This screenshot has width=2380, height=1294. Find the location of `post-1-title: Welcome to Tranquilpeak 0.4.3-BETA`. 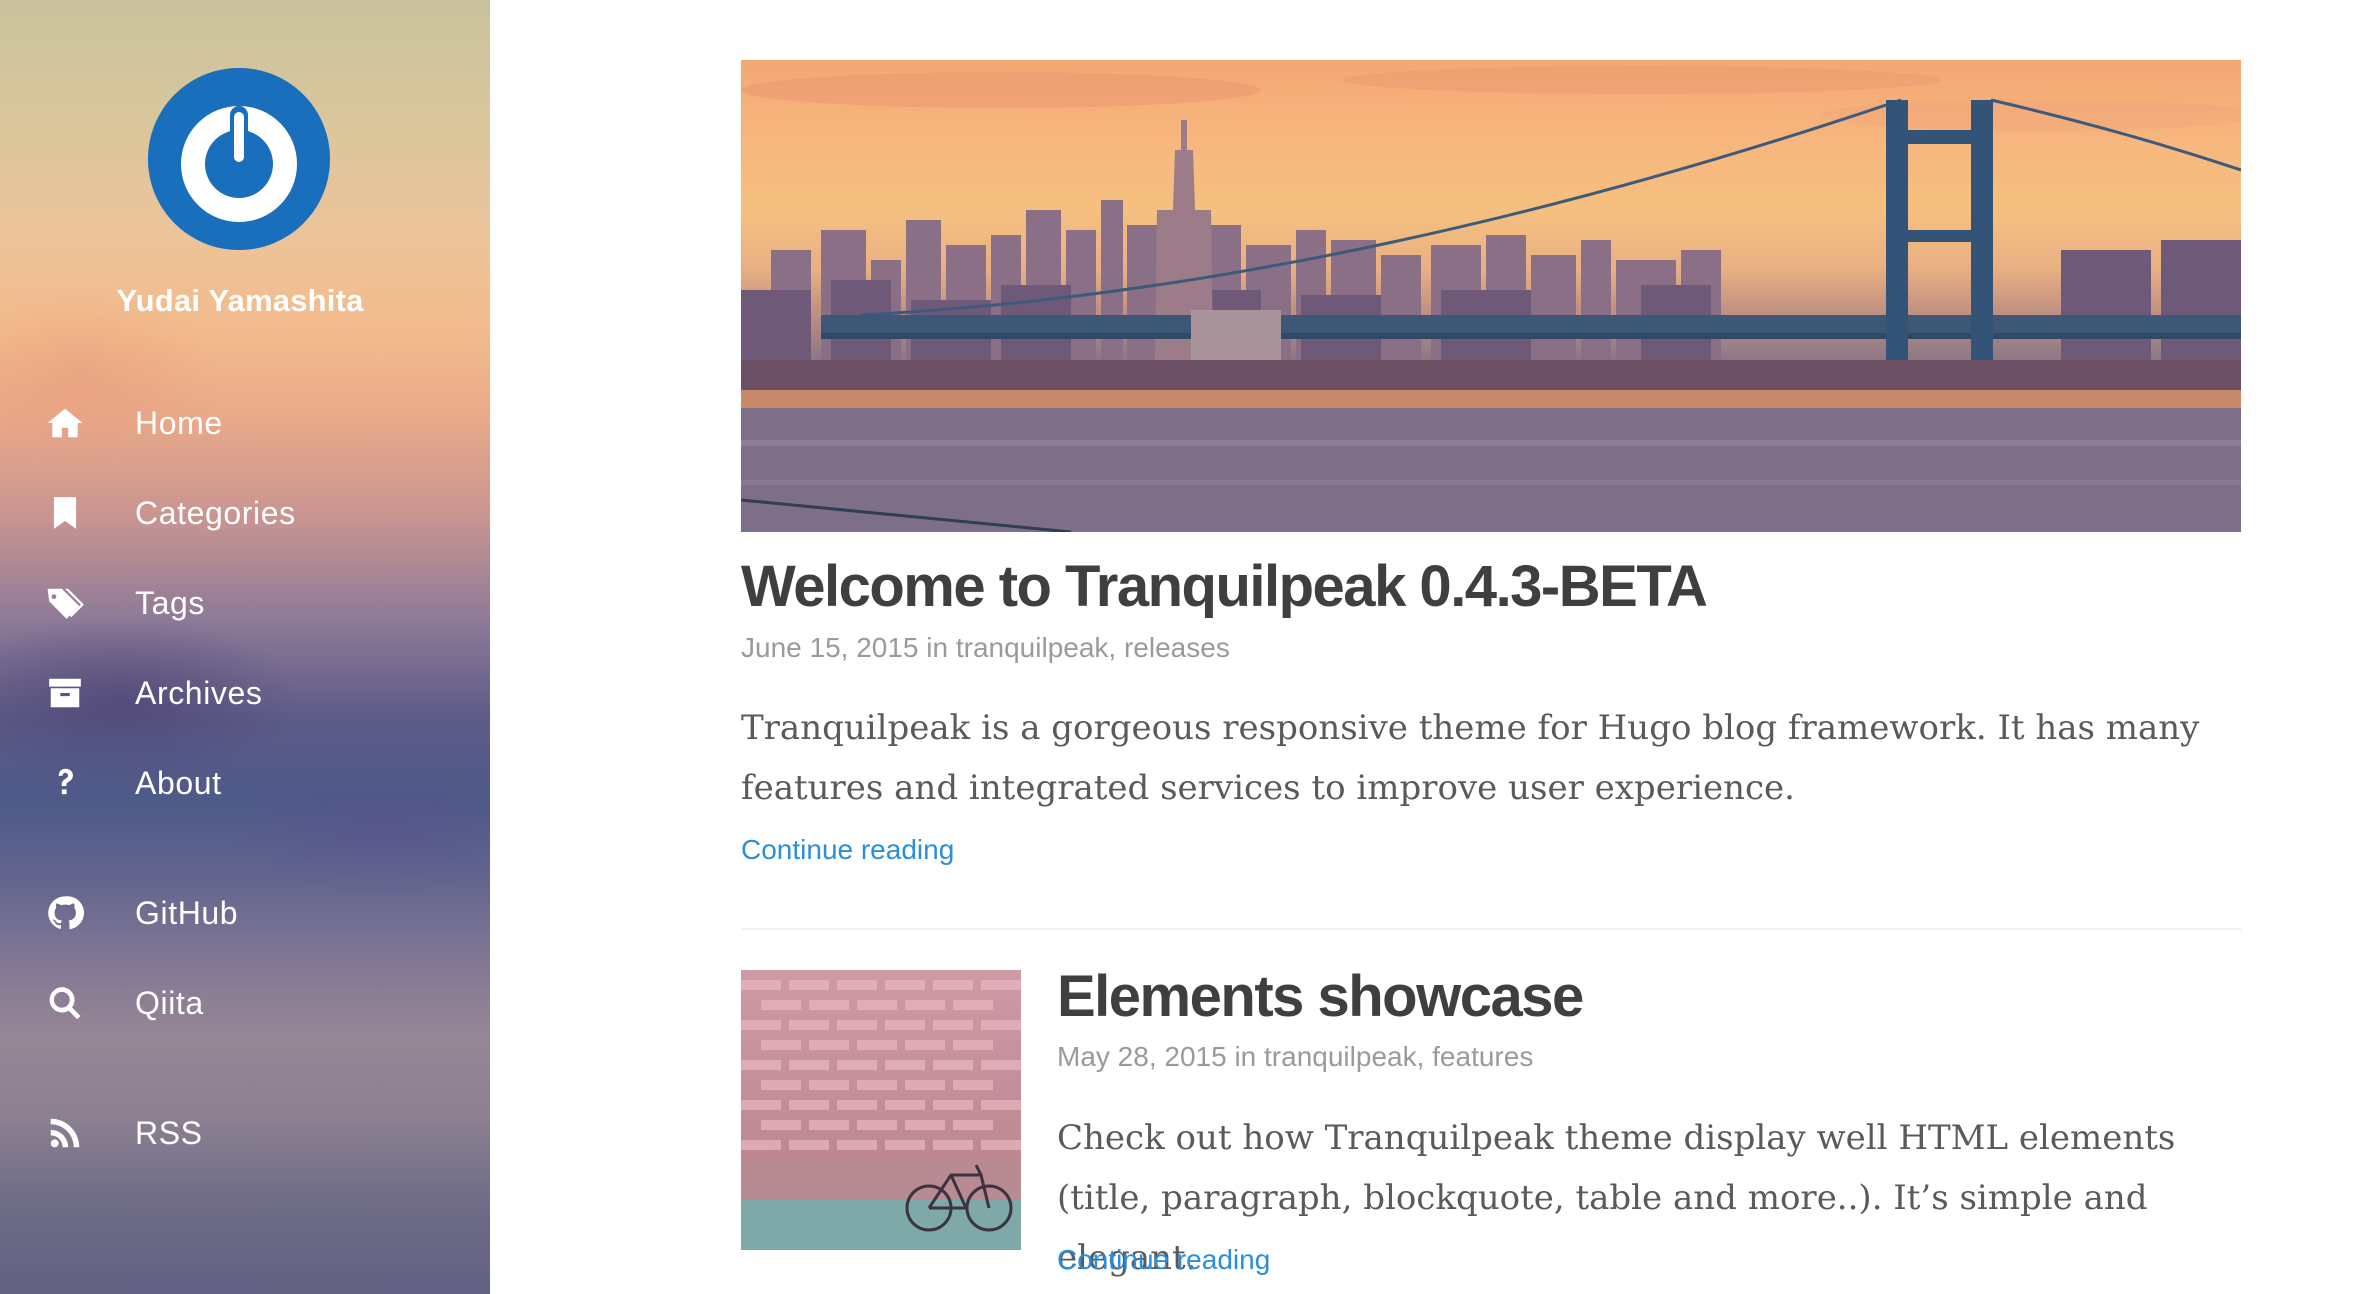

post-1-title: Welcome to Tranquilpeak 0.4.3-BETA is located at coordinates (1224, 586).